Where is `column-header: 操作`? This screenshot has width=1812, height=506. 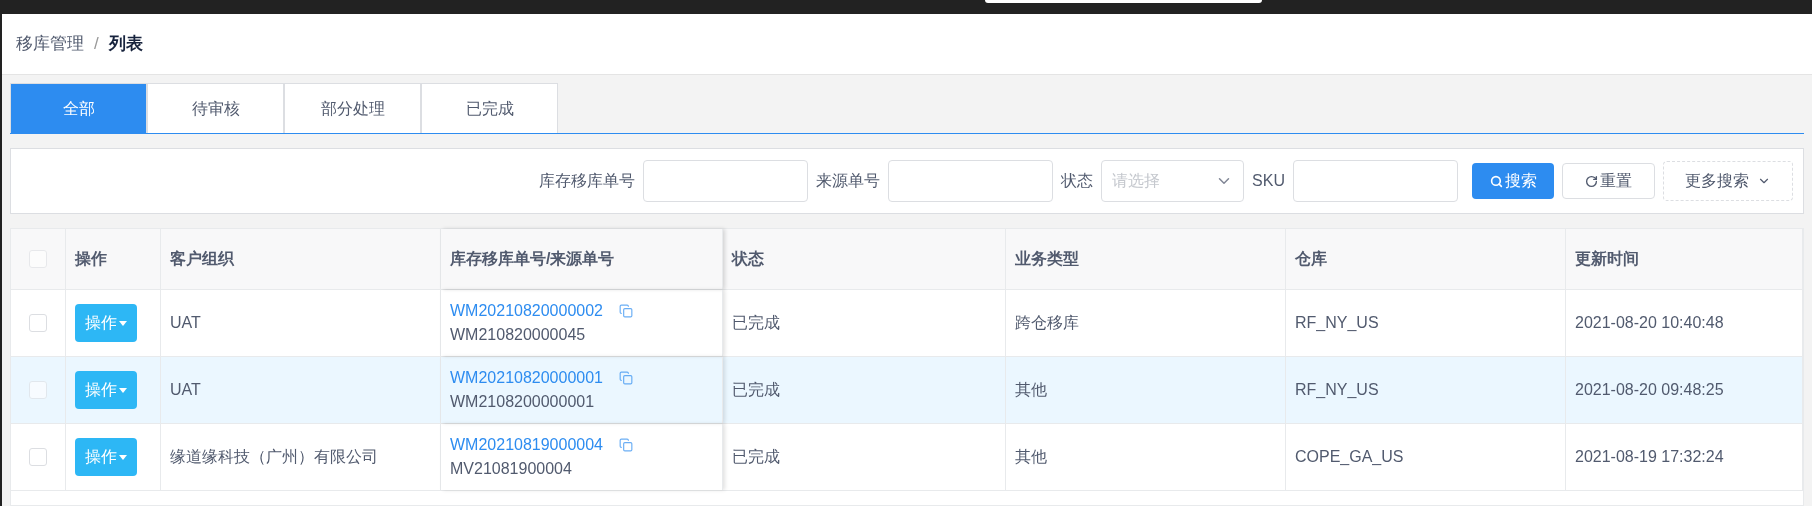
column-header: 操作 is located at coordinates (113, 259).